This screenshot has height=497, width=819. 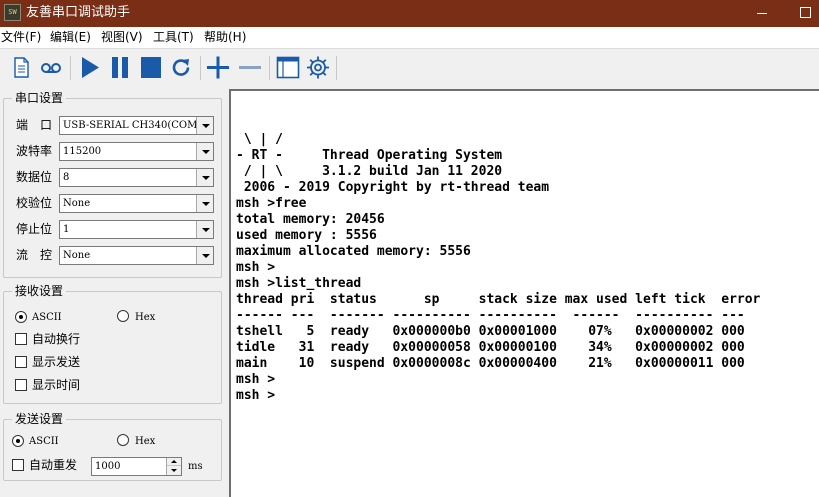 I want to click on receive-hex-label: Hex, so click(x=145, y=317).